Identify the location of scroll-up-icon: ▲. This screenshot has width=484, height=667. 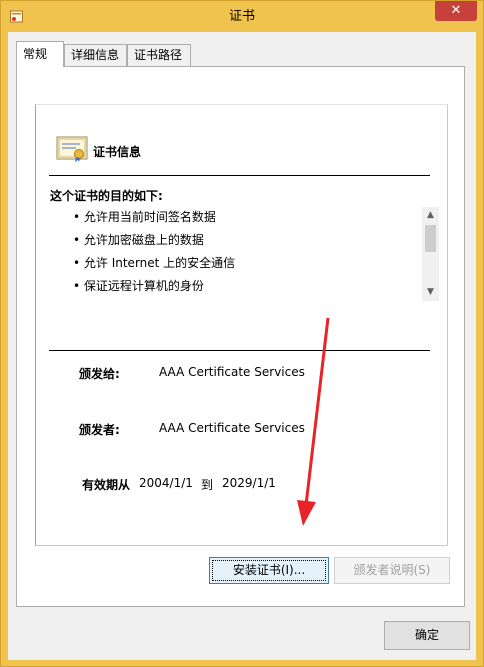
(430, 215).